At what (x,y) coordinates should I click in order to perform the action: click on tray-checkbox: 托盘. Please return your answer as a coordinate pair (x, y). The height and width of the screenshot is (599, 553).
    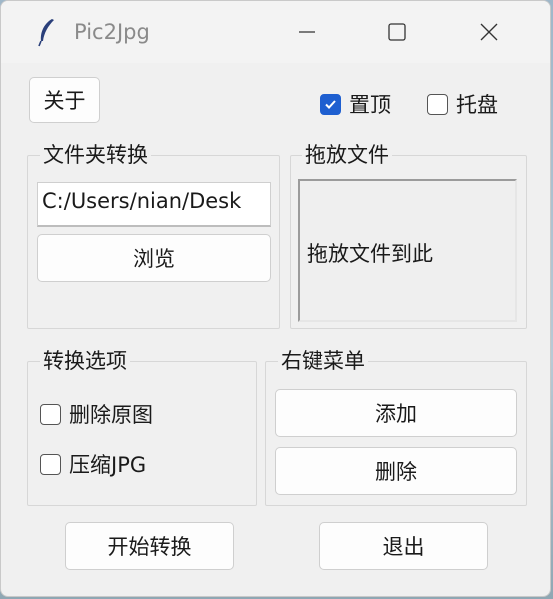
    Looking at the image, I should click on (462, 104).